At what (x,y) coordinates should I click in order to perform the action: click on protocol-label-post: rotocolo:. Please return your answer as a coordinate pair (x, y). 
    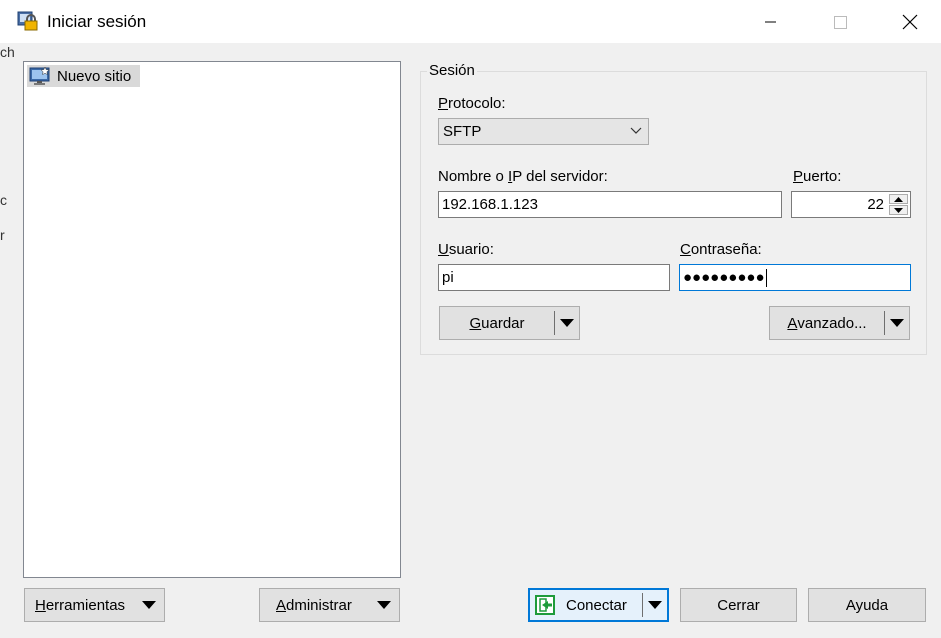
    Looking at the image, I should click on (477, 103).